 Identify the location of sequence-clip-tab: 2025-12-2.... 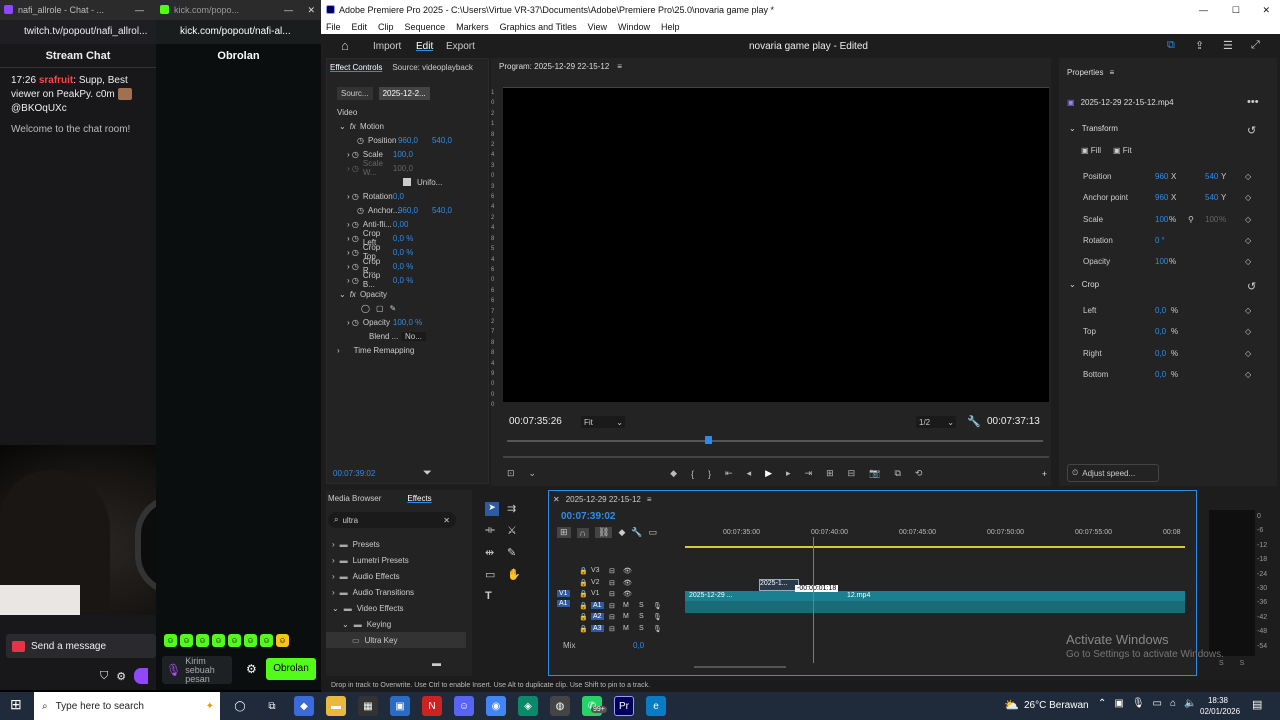
(404, 93).